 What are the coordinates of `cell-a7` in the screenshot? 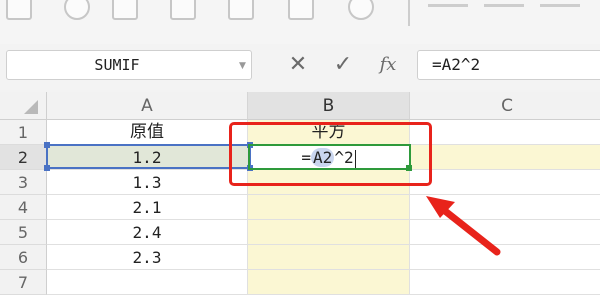 It's located at (147, 282).